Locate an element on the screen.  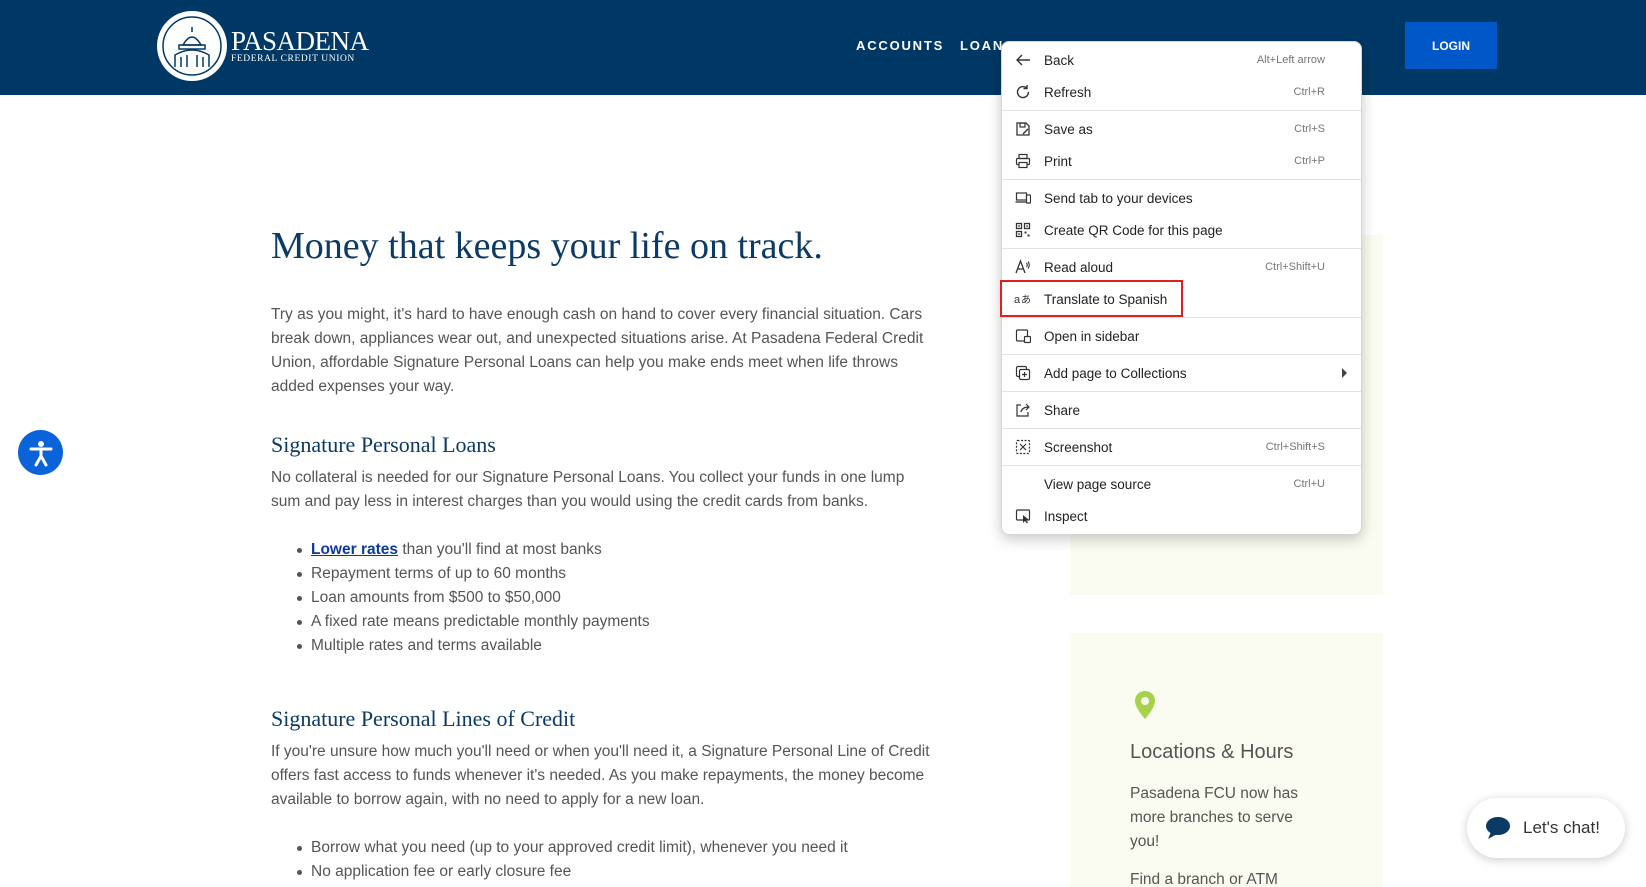
menu-item-refresh: Refresh Ctrl+R is located at coordinates (1181, 92).